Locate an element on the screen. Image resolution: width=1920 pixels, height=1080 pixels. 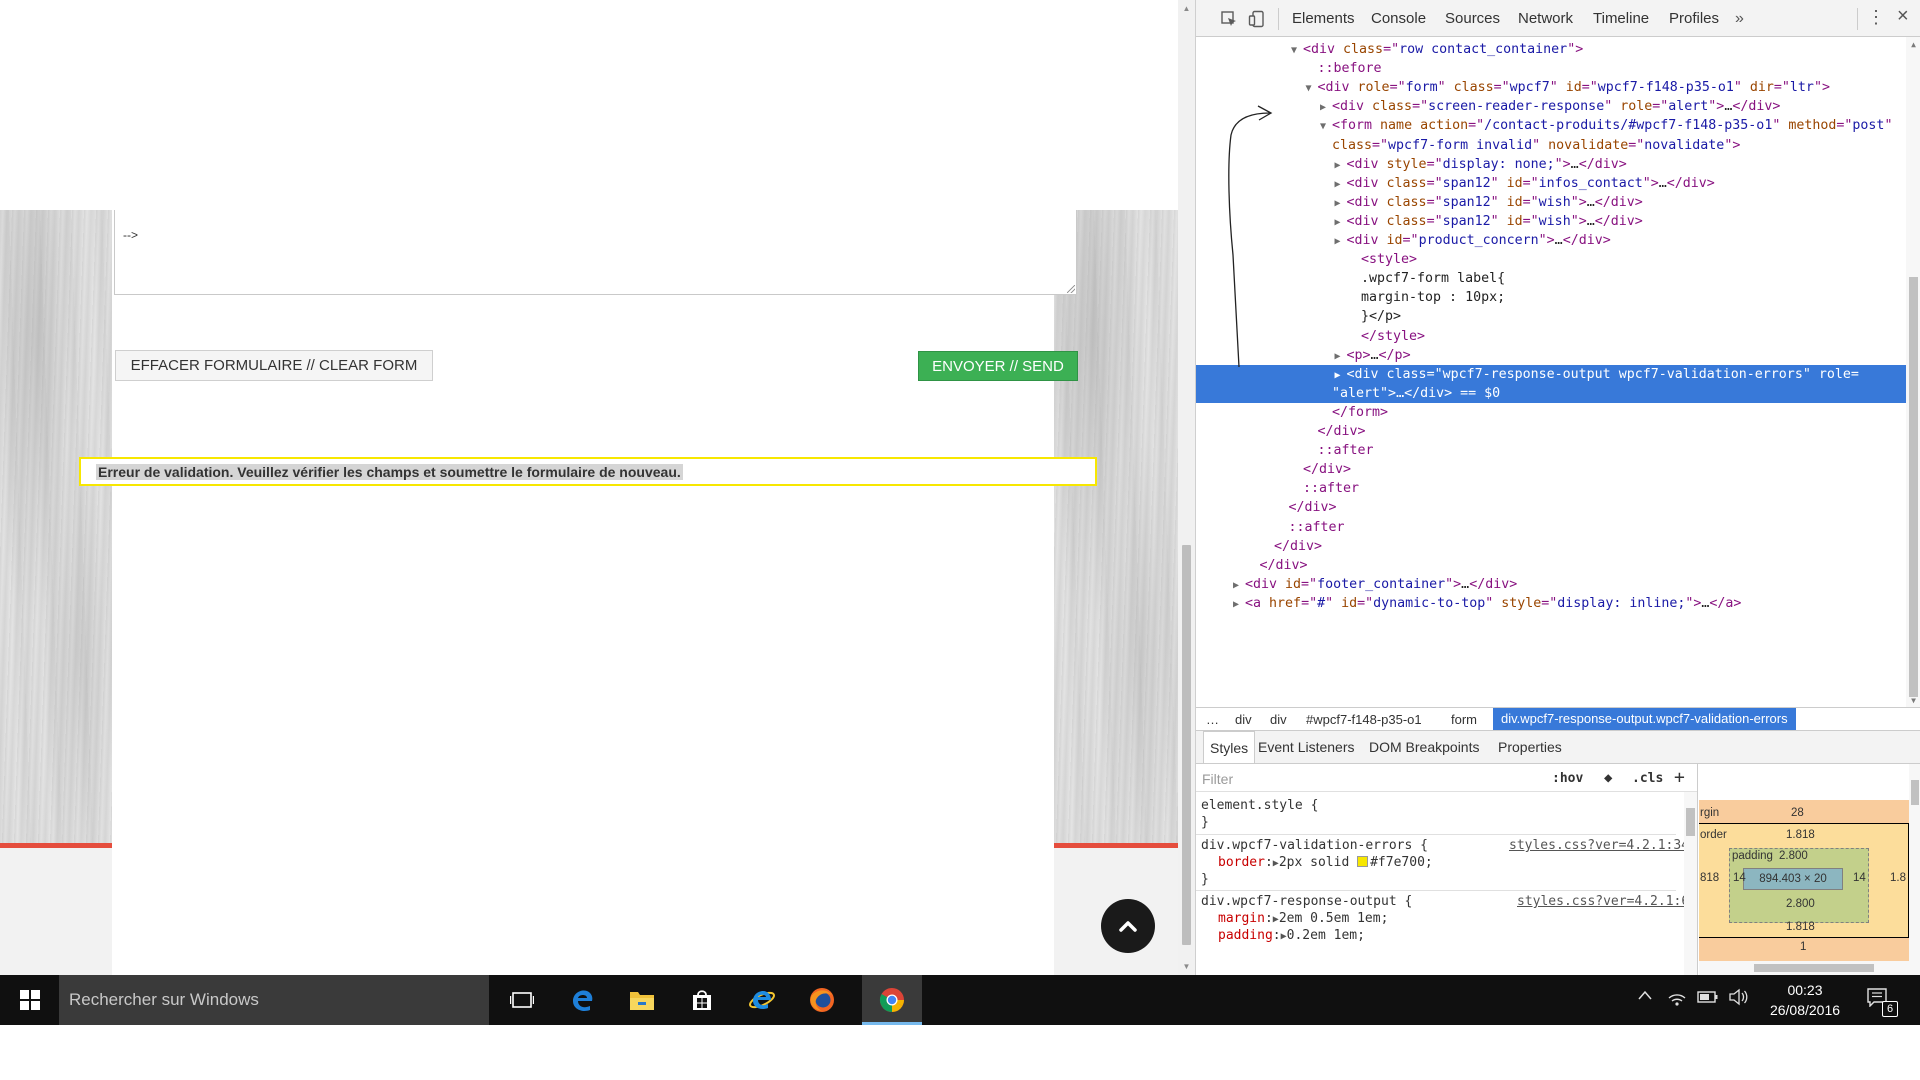
border-left-value: 818 is located at coordinates (1709, 878).